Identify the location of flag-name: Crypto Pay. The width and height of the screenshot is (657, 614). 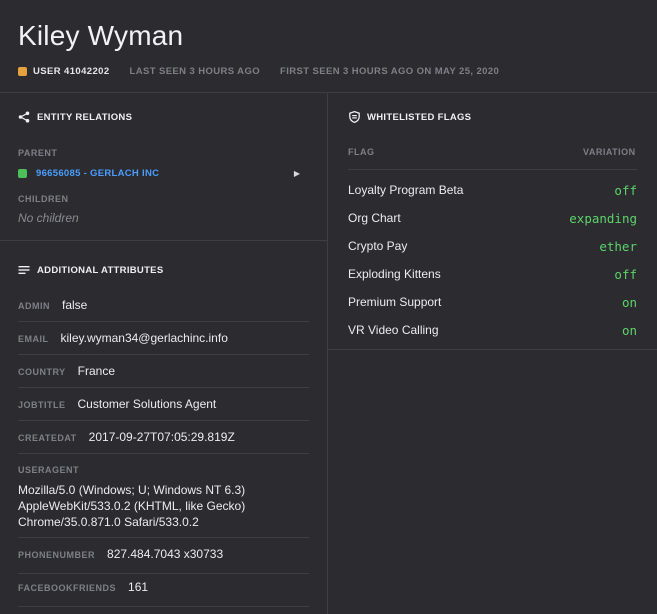
(377, 246).